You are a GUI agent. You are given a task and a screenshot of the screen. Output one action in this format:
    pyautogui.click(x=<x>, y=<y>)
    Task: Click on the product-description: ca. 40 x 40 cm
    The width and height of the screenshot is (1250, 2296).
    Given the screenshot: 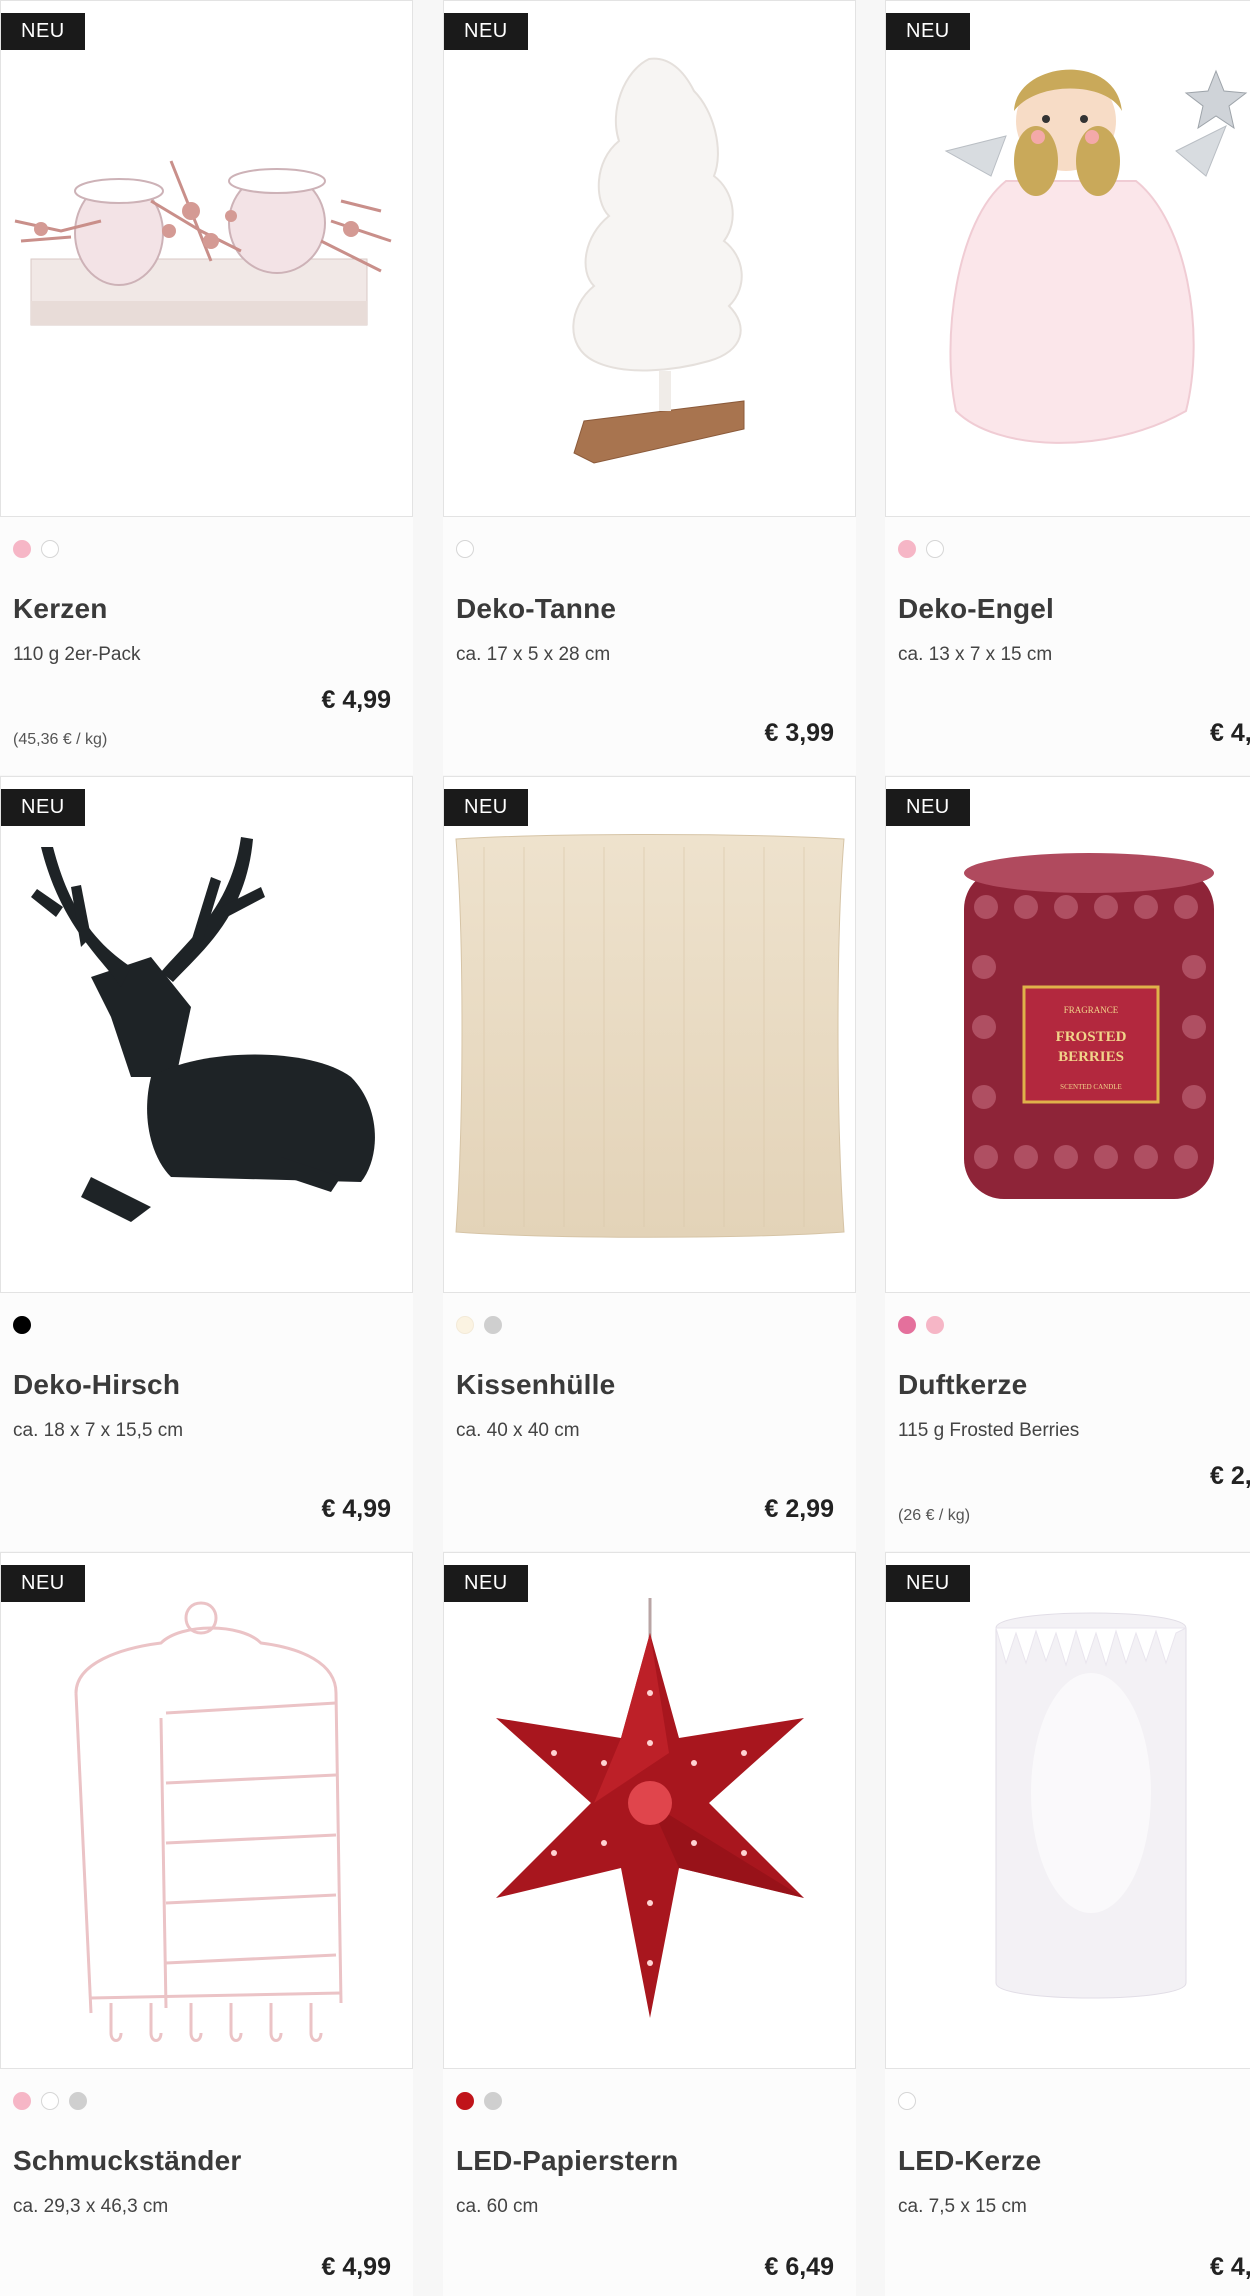 What is the action you would take?
    pyautogui.click(x=518, y=1430)
    